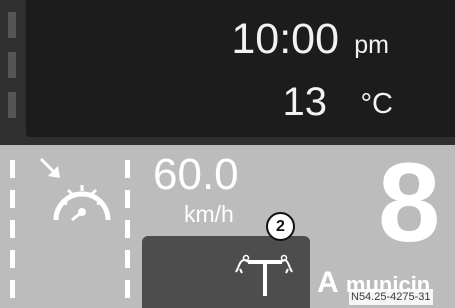  Describe the element at coordinates (409, 202) in the screenshot. I see `gear-indicator: 8` at that location.